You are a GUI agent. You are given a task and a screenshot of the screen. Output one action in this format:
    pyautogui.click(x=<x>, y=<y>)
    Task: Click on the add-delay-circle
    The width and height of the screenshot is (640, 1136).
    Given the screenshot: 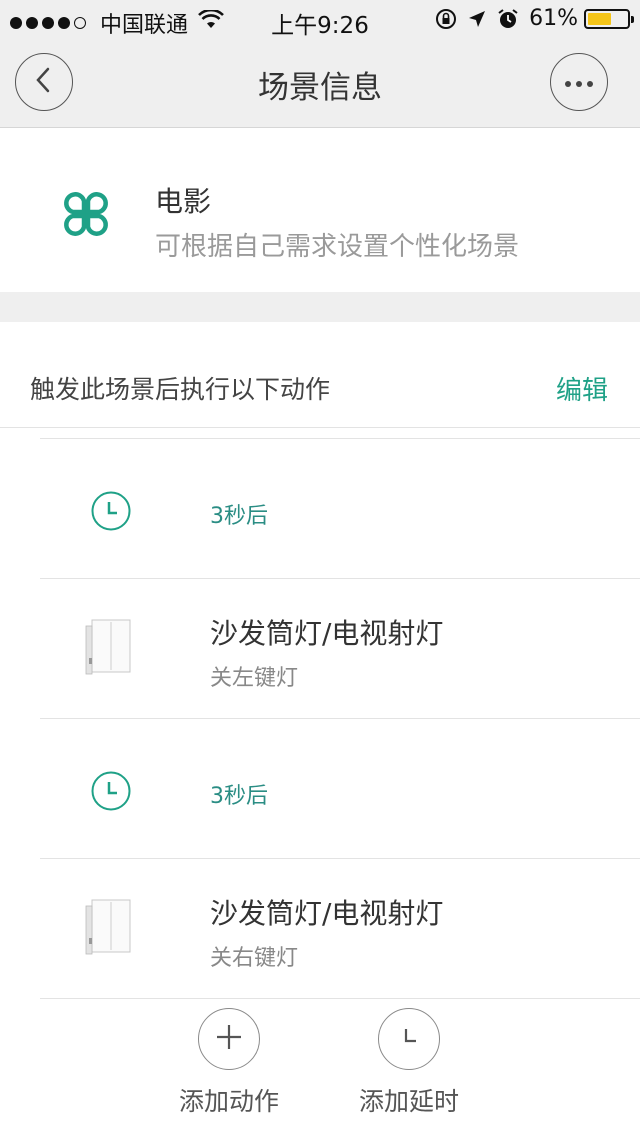 What is the action you would take?
    pyautogui.click(x=409, y=1039)
    